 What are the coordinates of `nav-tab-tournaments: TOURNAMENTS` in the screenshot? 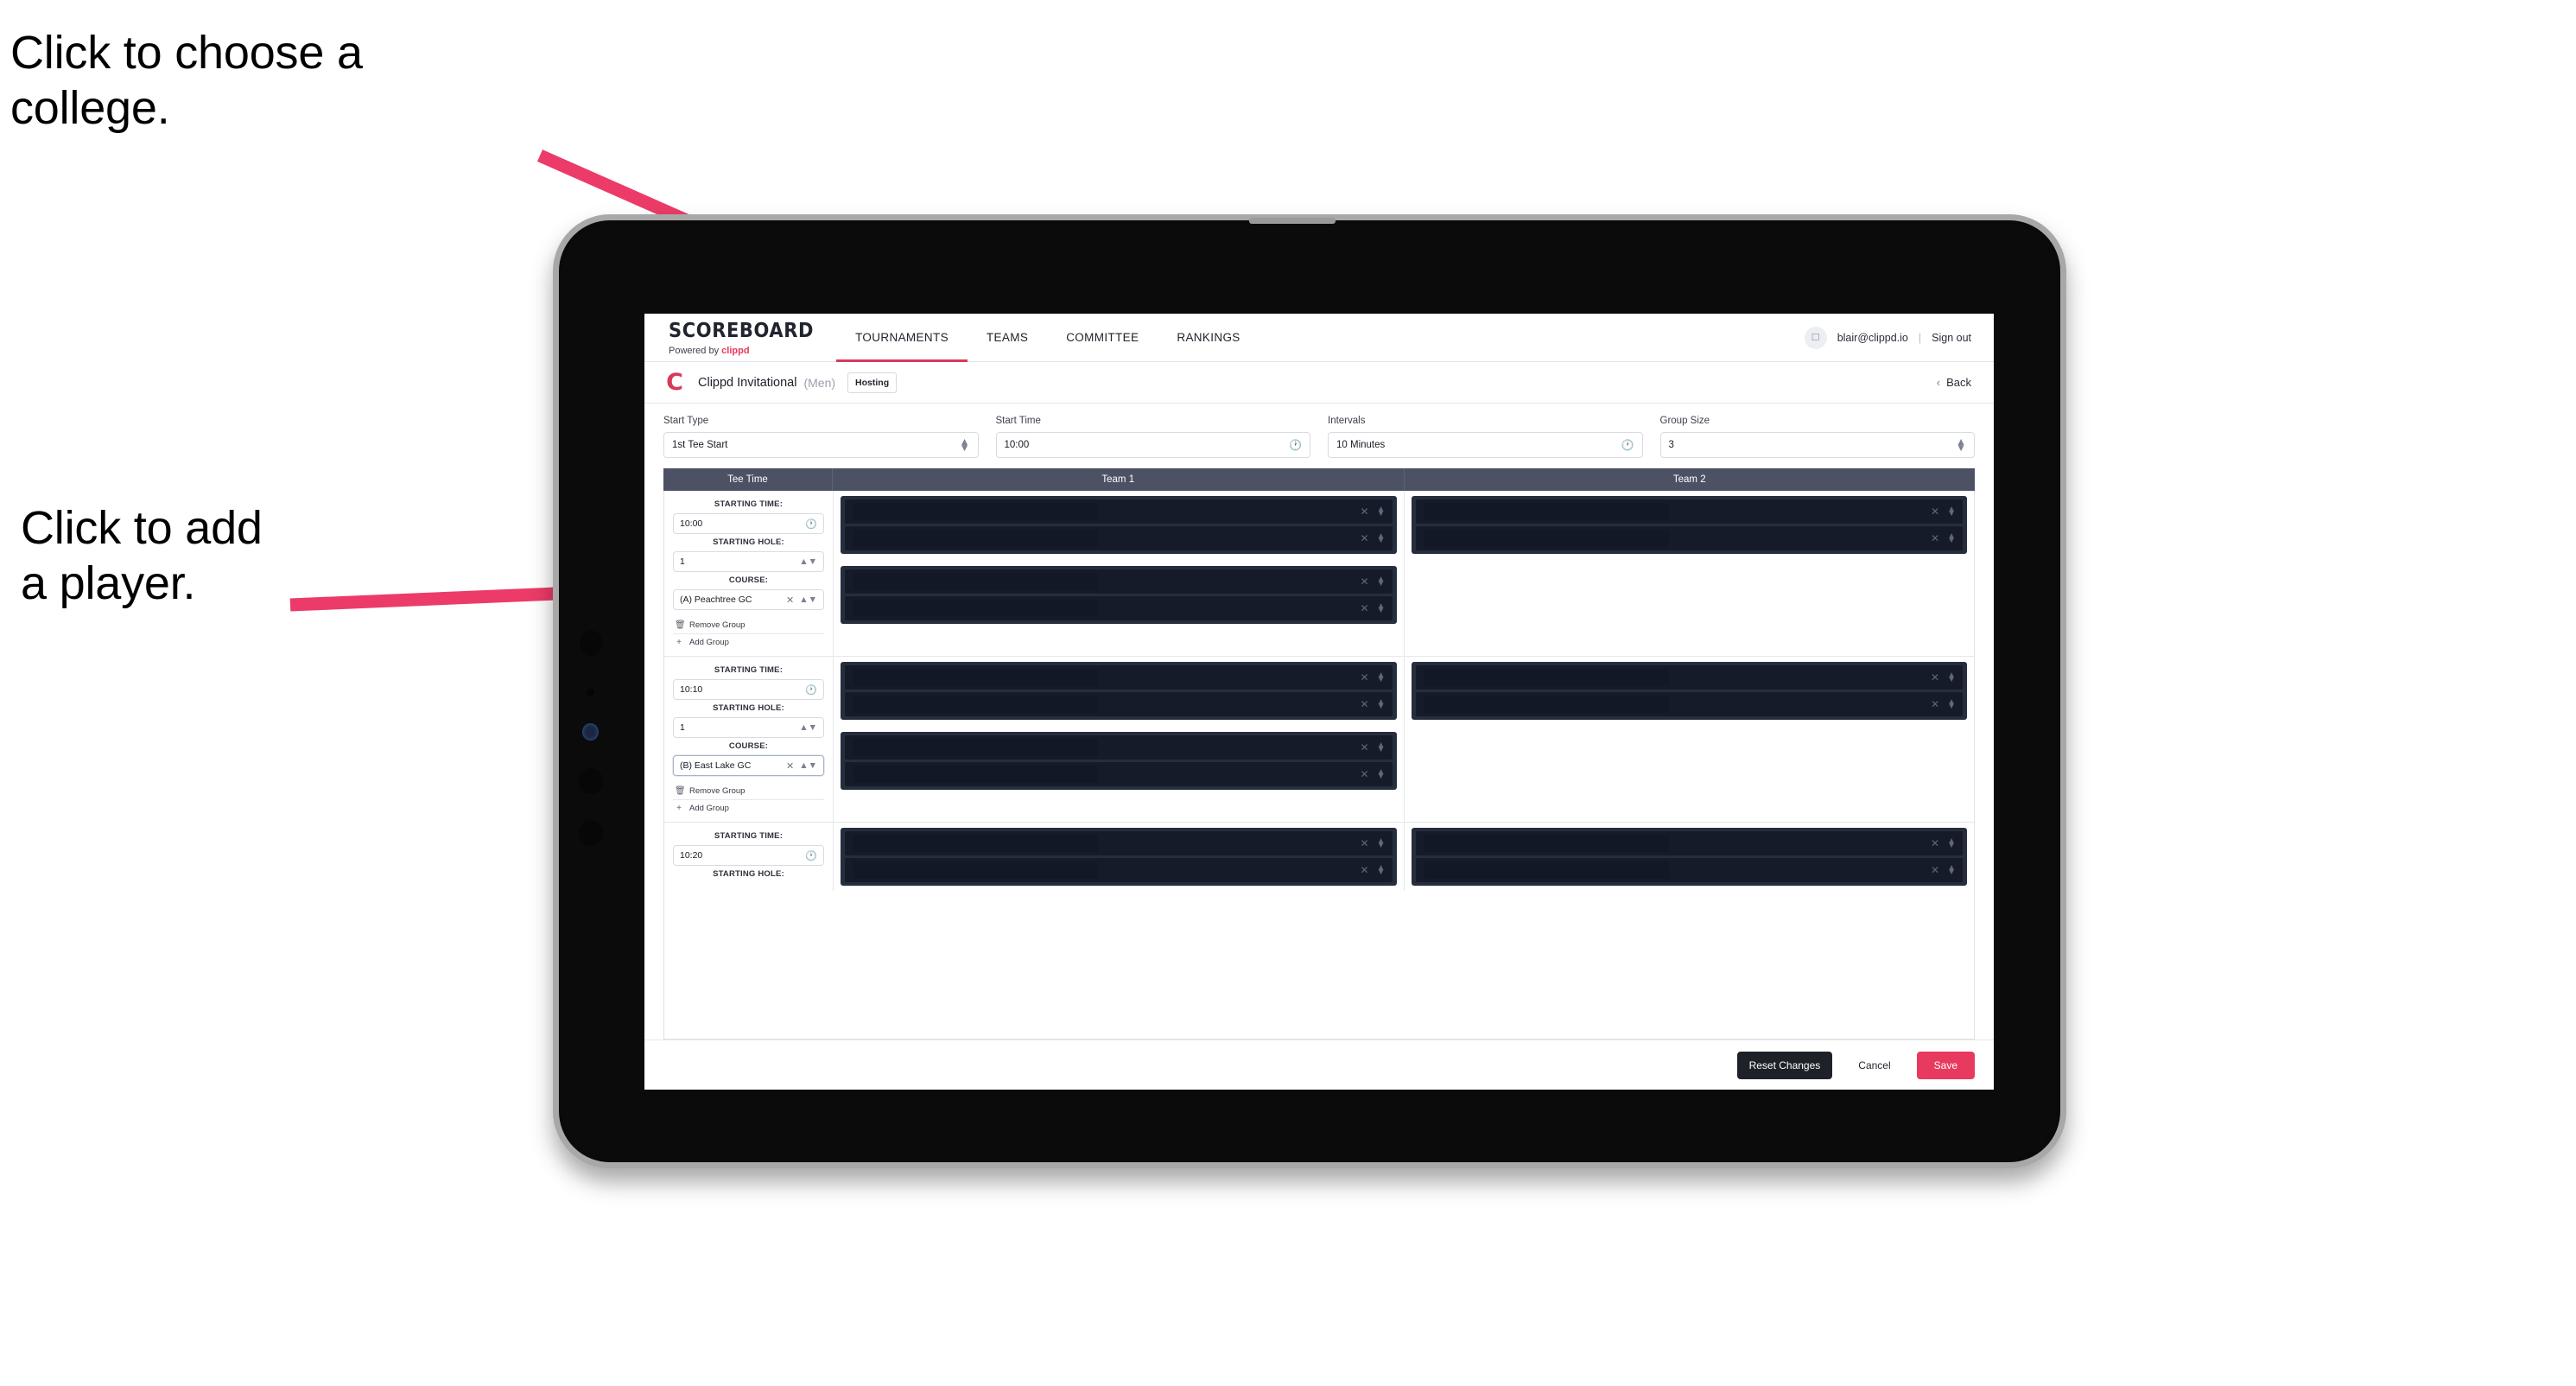 It's located at (902, 338).